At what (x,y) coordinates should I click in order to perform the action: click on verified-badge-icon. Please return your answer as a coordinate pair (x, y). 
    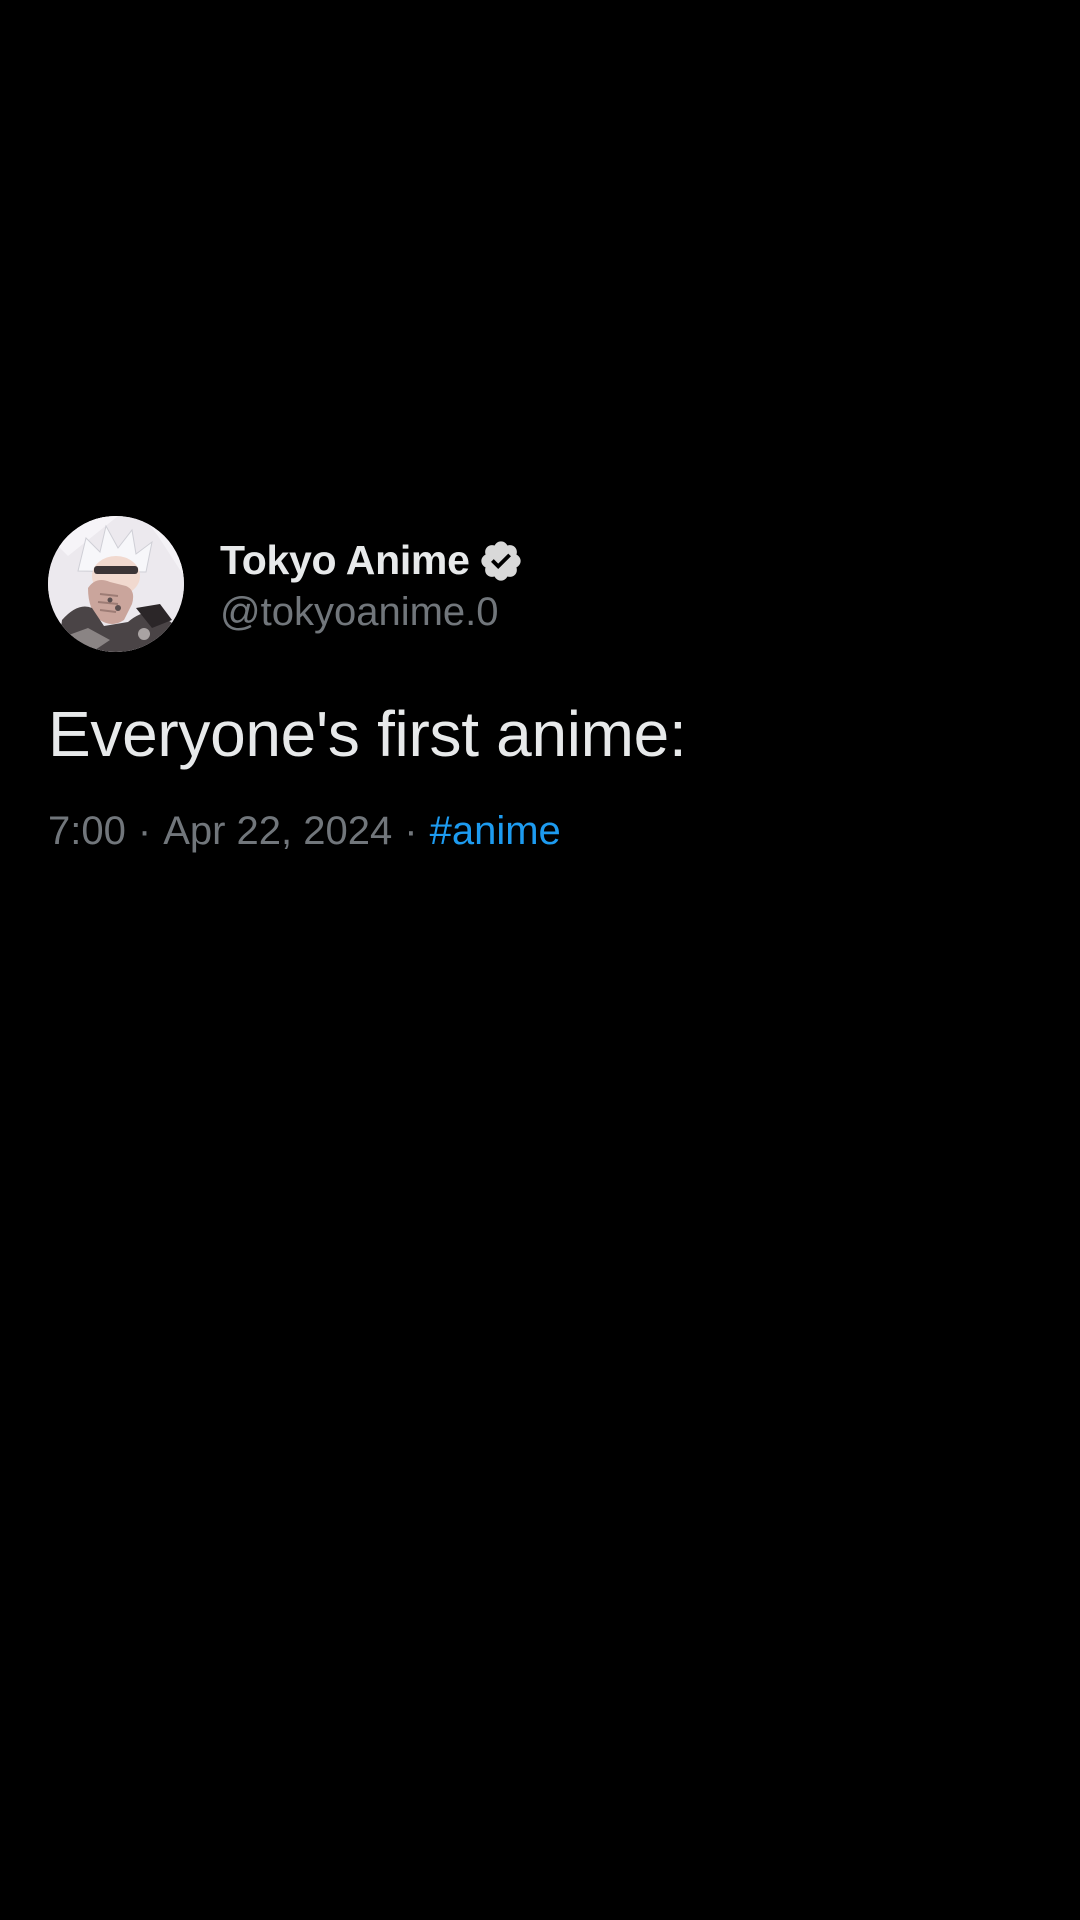
    Looking at the image, I should click on (501, 561).